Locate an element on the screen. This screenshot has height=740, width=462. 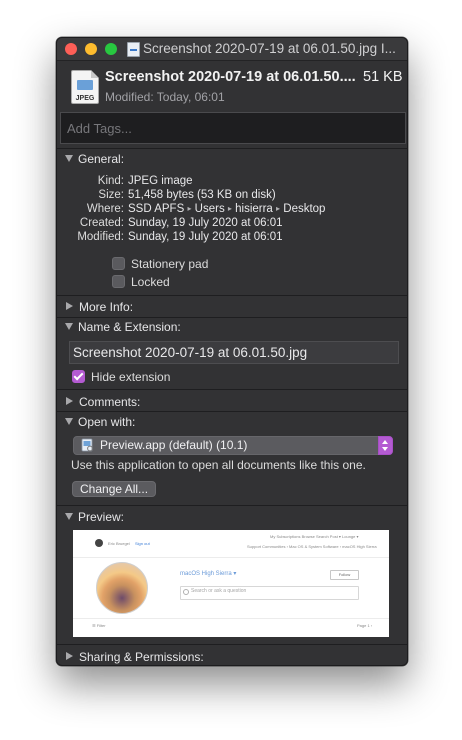
document-icon-label: JPEG is located at coordinates (85, 98).